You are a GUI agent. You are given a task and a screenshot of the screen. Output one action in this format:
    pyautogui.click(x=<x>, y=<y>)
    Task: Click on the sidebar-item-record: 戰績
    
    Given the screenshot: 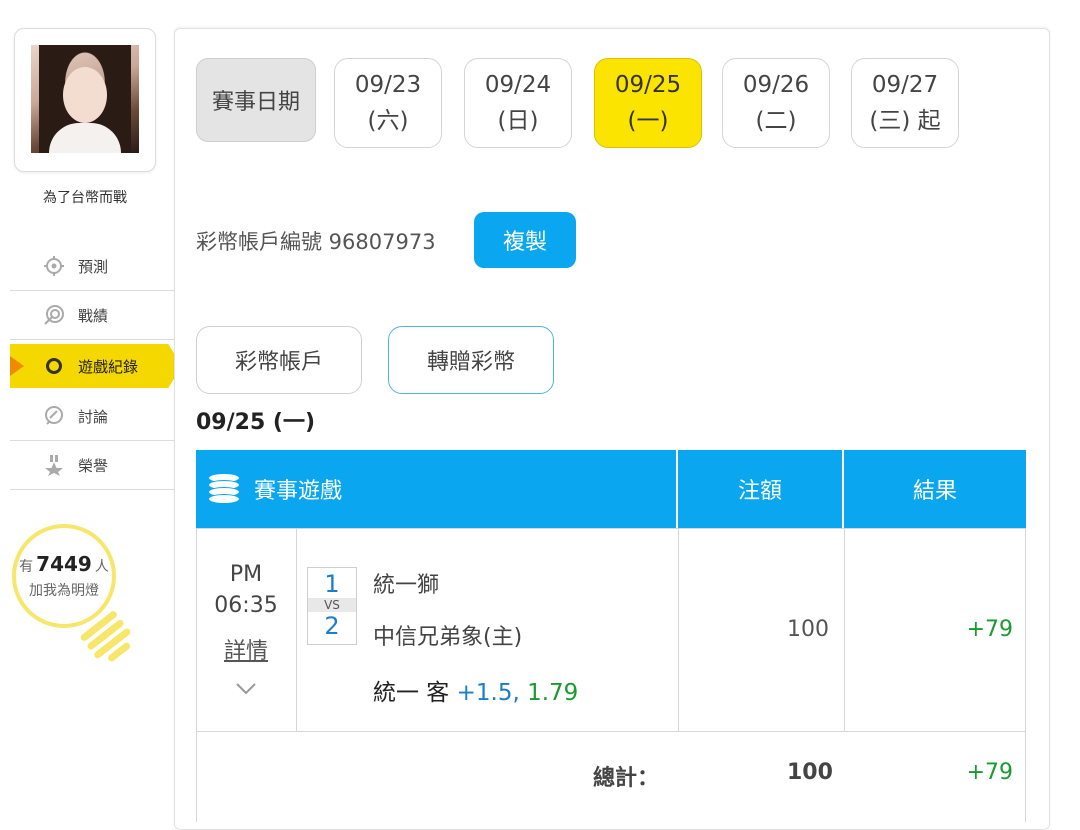 What is the action you would take?
    pyautogui.click(x=92, y=315)
    